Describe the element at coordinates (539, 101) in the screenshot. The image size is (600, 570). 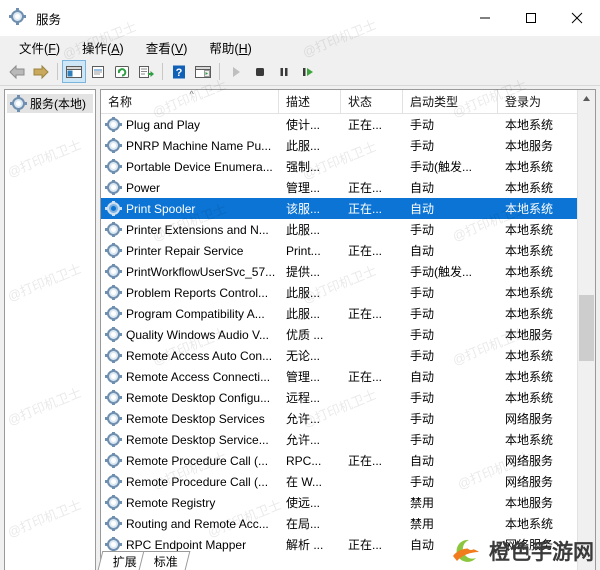
I see `column-header-logon: 登录为` at that location.